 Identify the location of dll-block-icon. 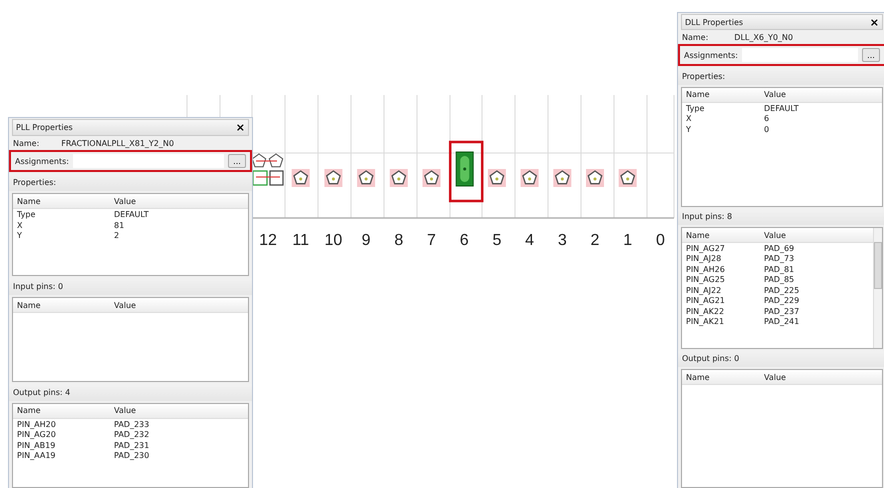
(465, 169).